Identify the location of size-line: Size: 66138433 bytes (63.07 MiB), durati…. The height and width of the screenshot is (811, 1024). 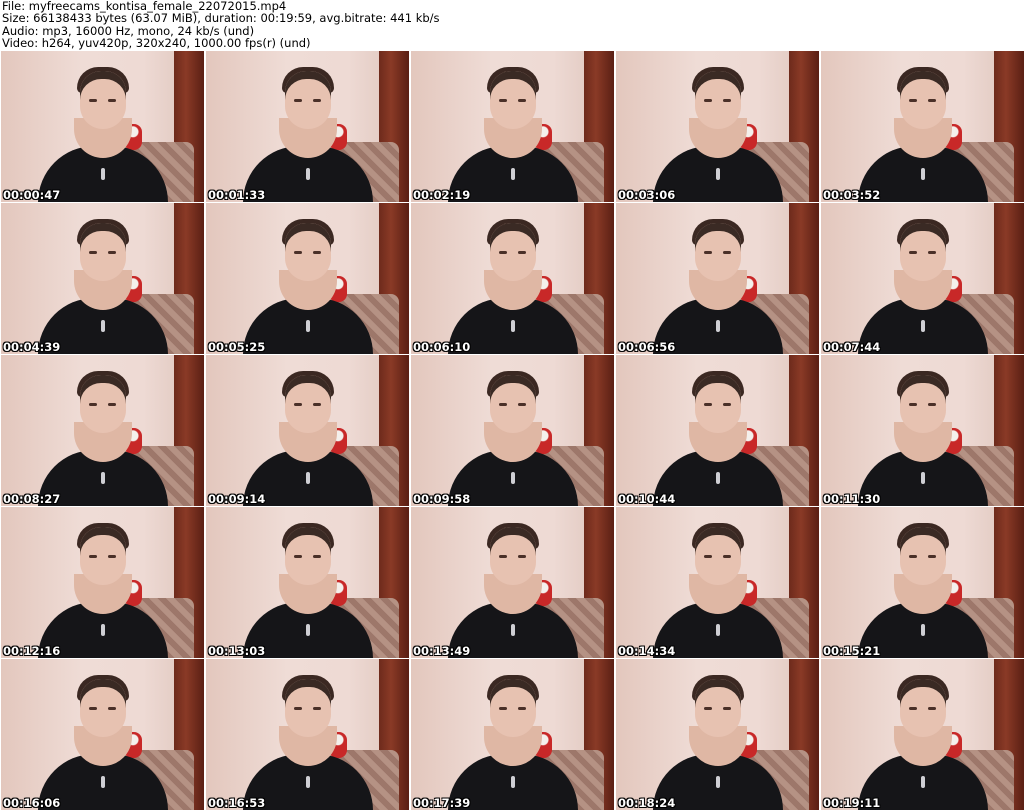
(221, 18).